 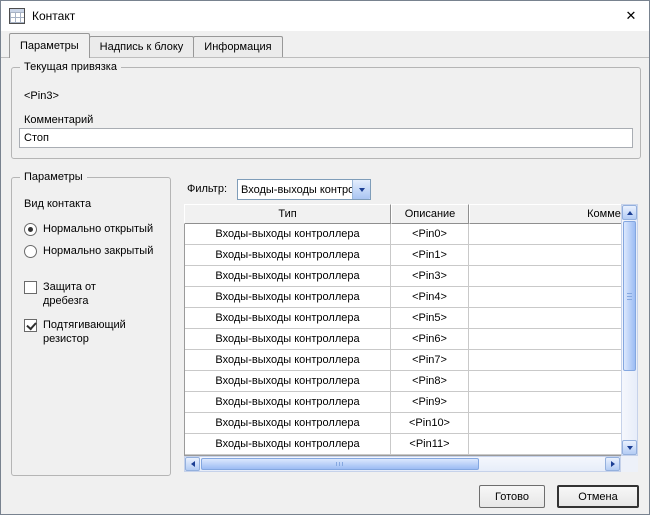 I want to click on table-row: Входы-выходы контроллера <Pin3>, so click(x=403, y=276).